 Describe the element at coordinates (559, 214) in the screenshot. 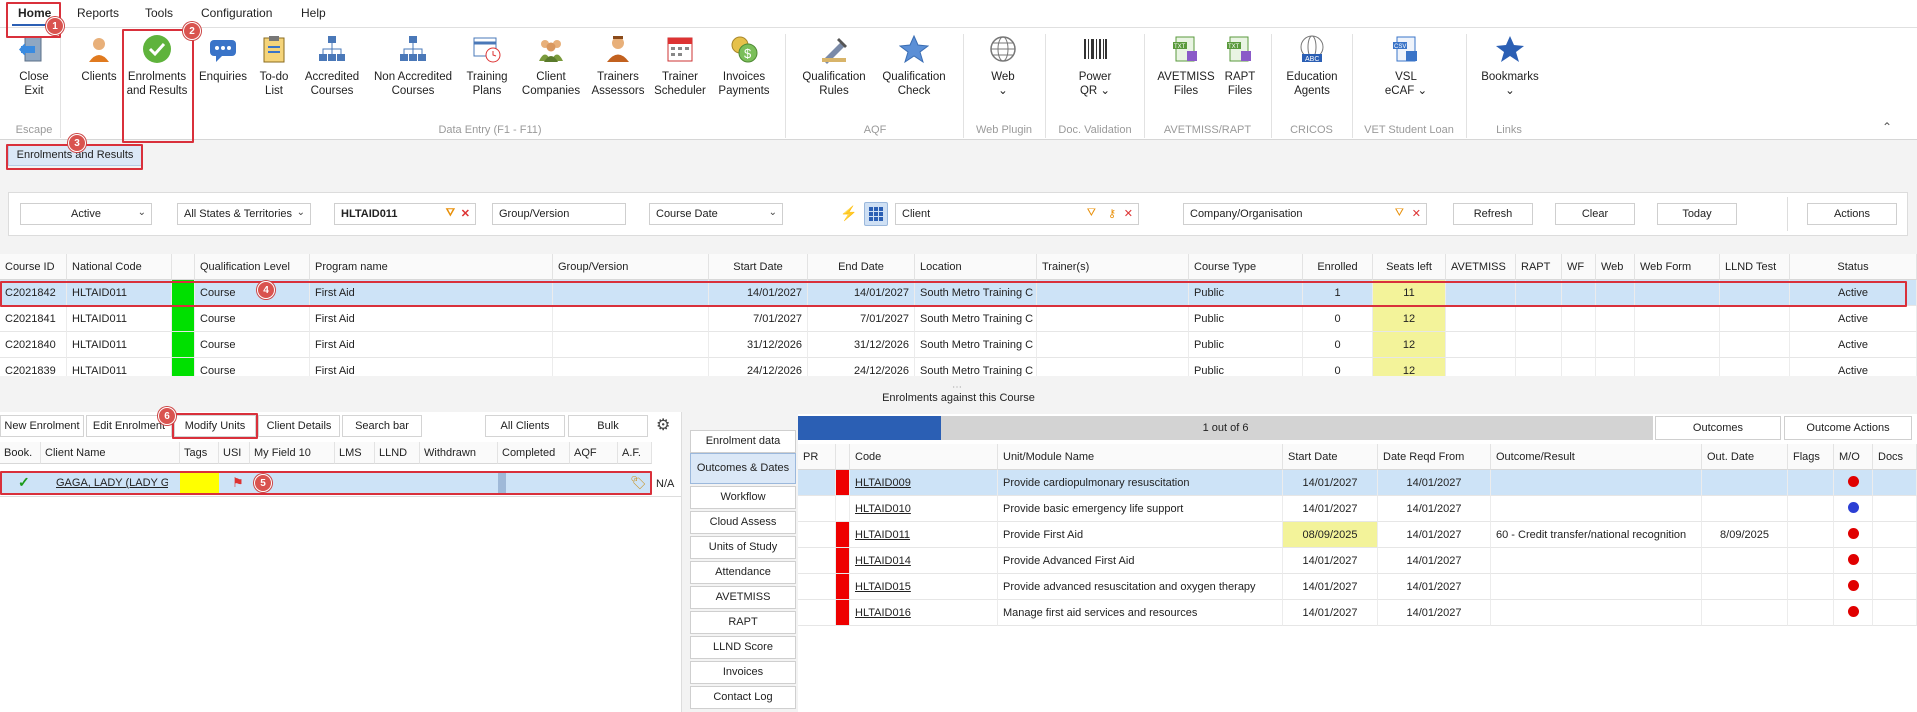

I see `group-version-input: Group/Version` at that location.